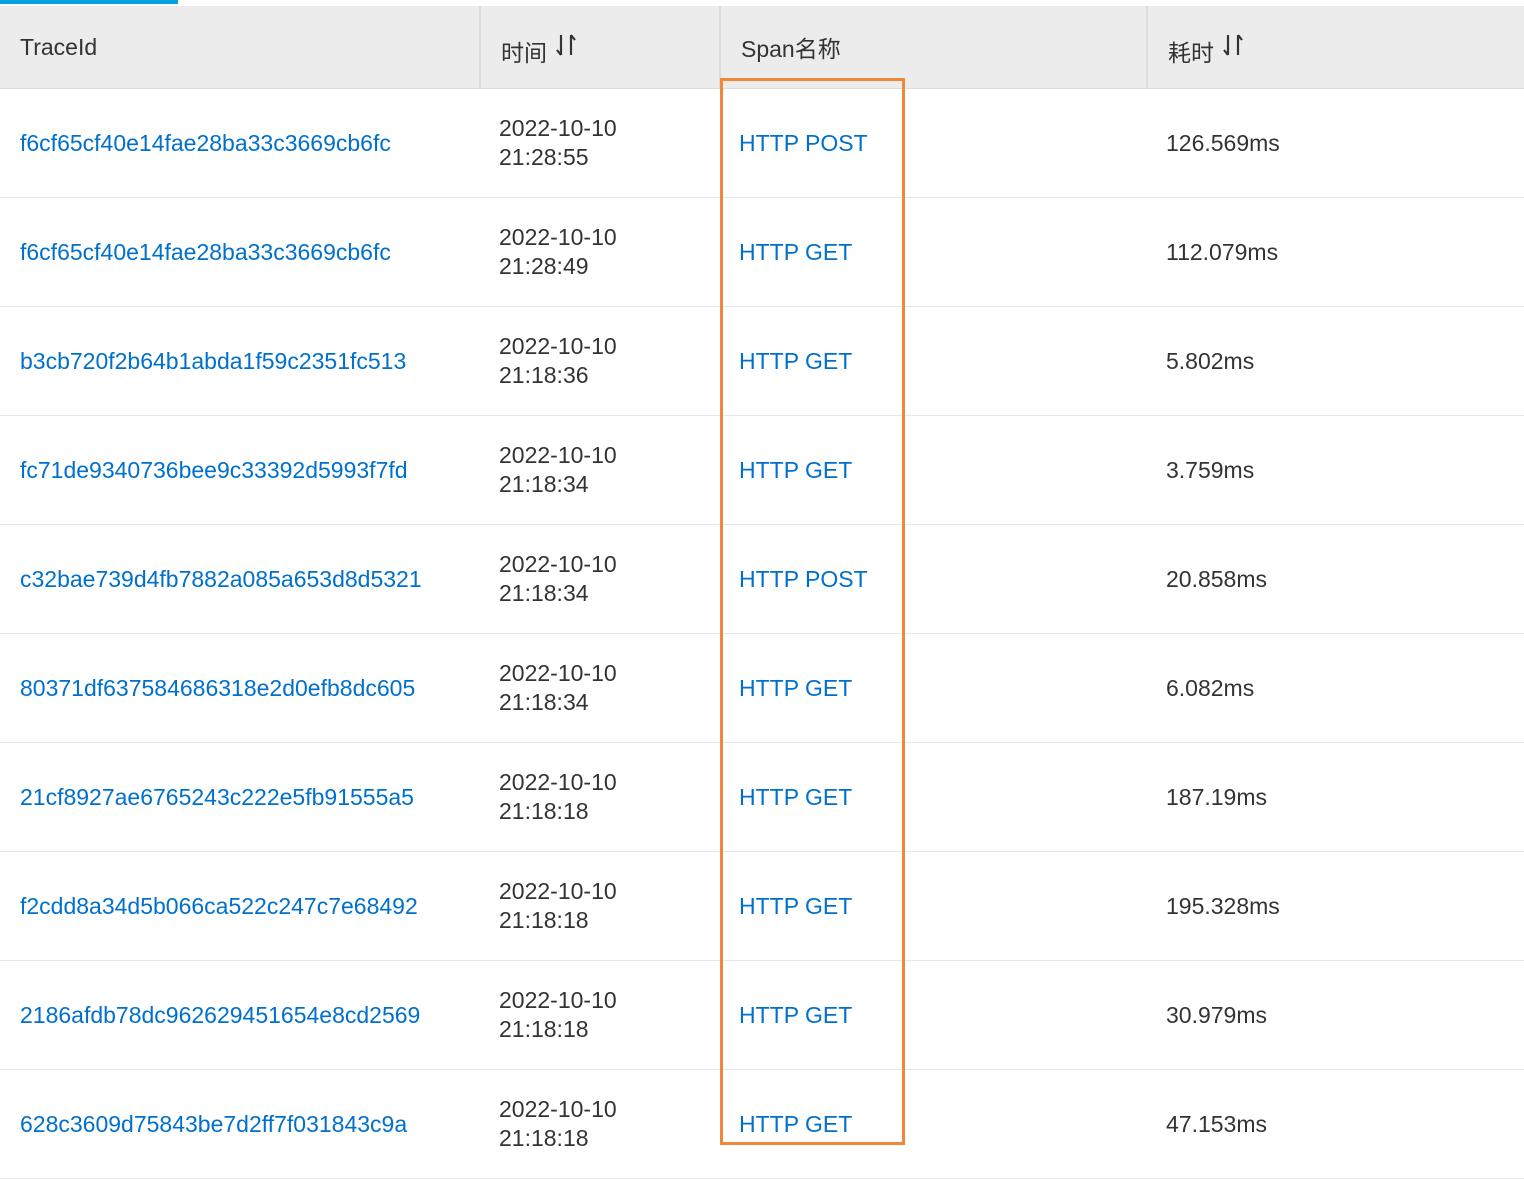 The height and width of the screenshot is (1179, 1524). Describe the element at coordinates (1217, 796) in the screenshot. I see `duration-cell: 187.19ms` at that location.